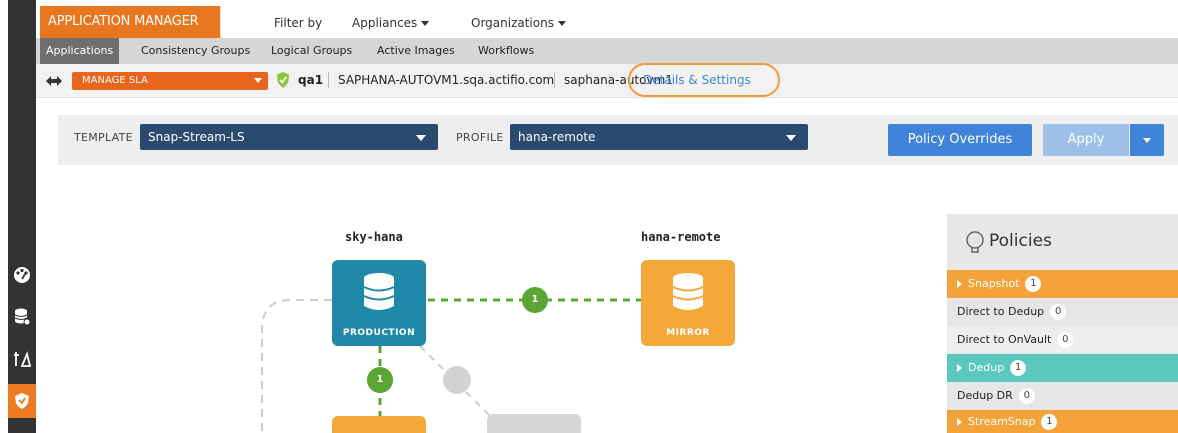 This screenshot has height=433, width=1178. I want to click on policy-row-direct-to-dedup: Direct to Dedup 0, so click(1062, 312).